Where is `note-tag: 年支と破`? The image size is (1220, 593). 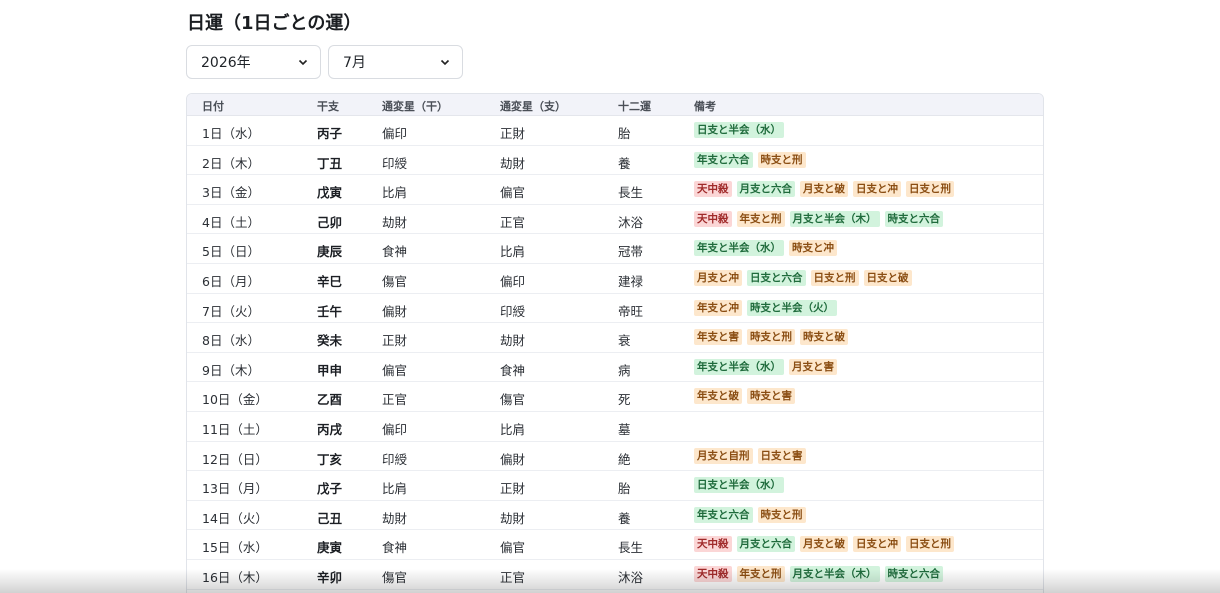 note-tag: 年支と破 is located at coordinates (718, 396).